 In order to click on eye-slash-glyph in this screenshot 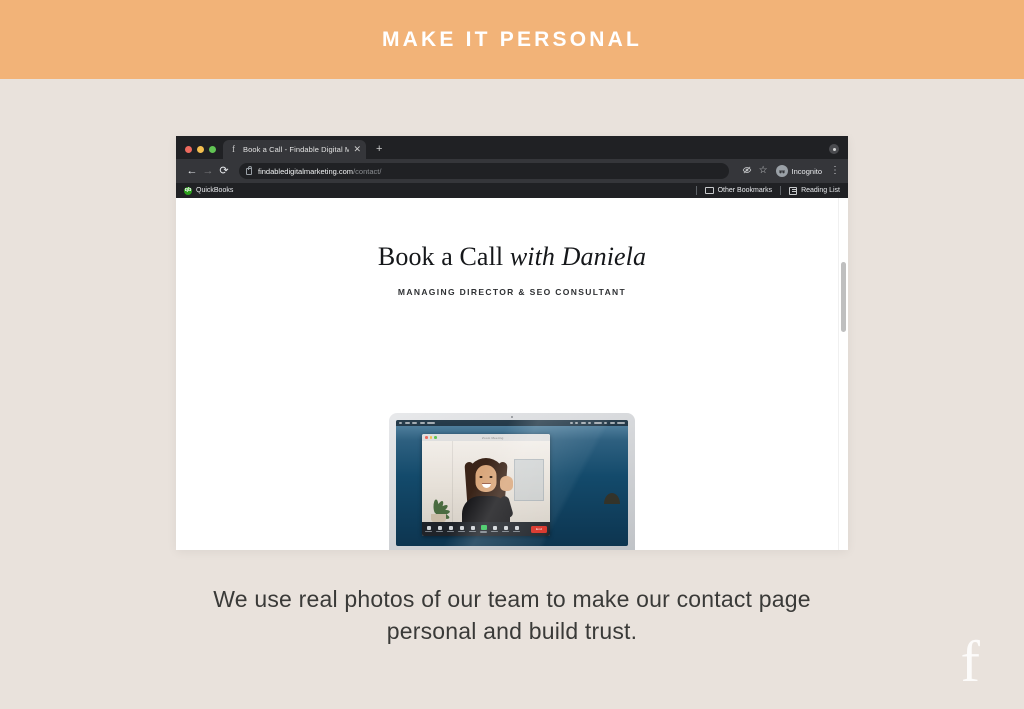, I will do `click(746, 169)`.